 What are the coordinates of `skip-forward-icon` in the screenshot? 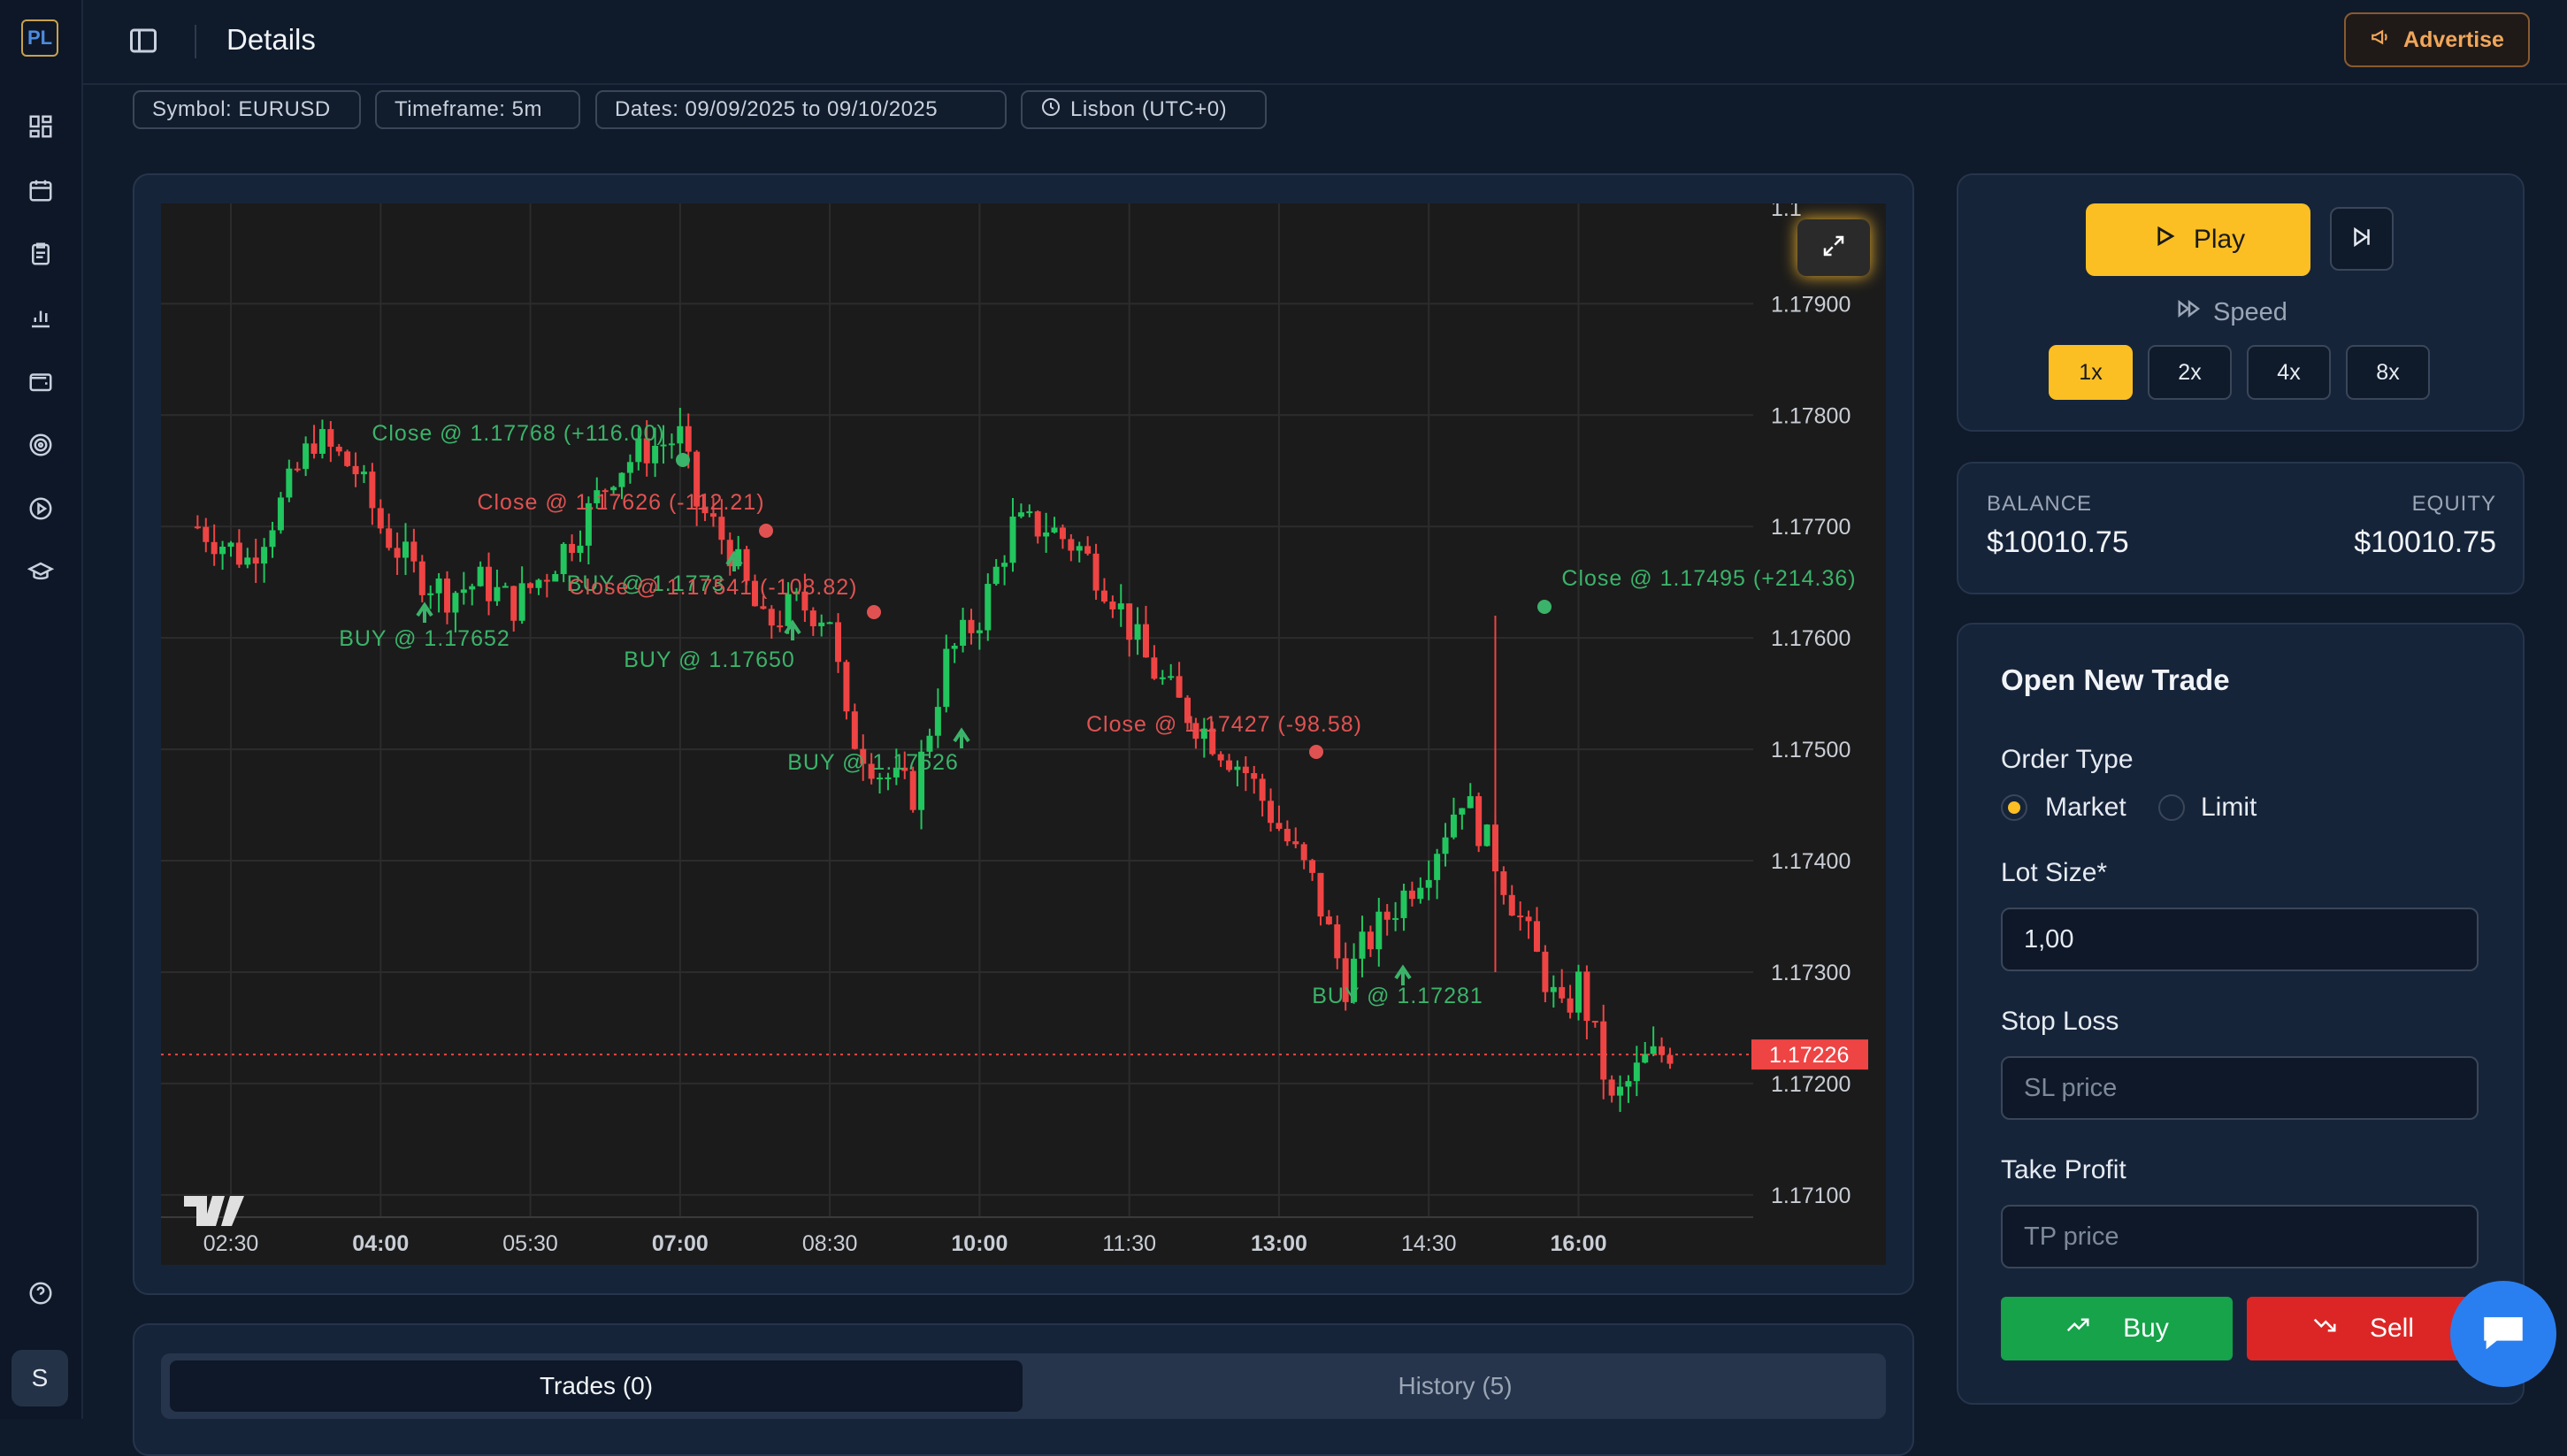 It's located at (2362, 239).